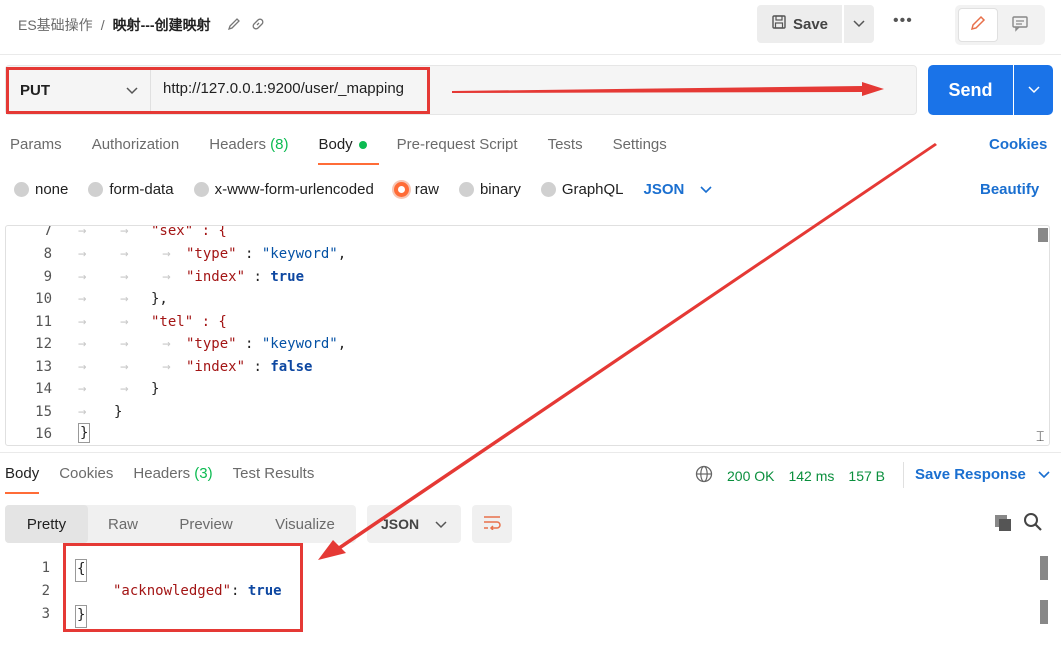  Describe the element at coordinates (305, 524) in the screenshot. I see `view-tab-visualize: Visualize` at that location.